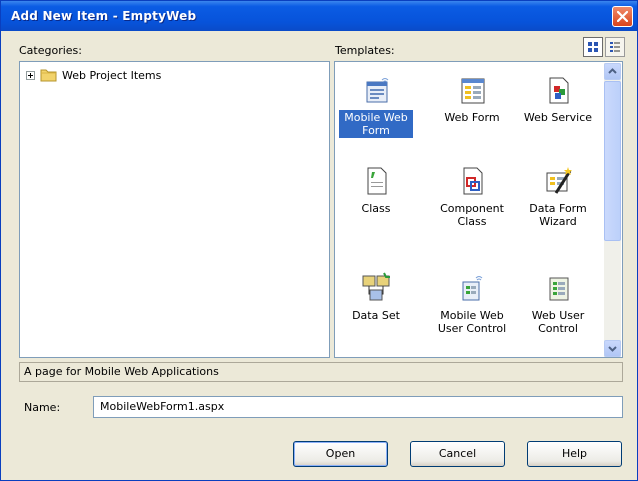 The width and height of the screenshot is (638, 481). I want to click on close-icon, so click(622, 16).